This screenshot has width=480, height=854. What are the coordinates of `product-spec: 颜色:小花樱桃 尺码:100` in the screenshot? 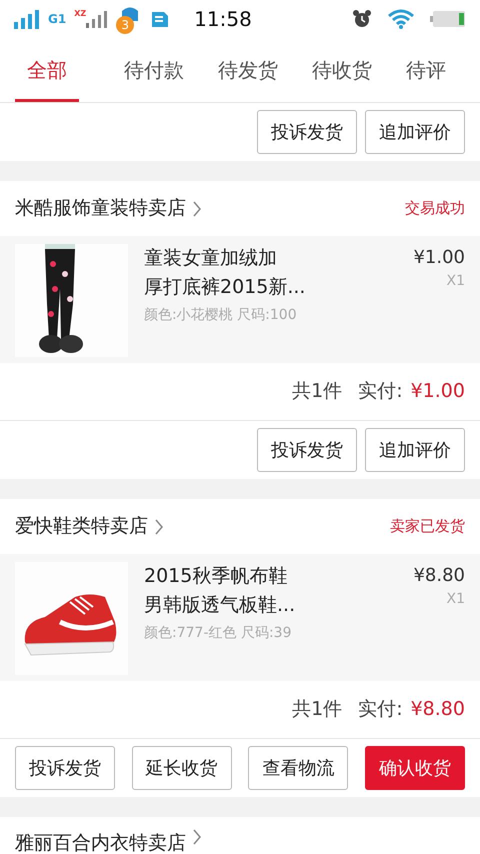 It's located at (221, 315).